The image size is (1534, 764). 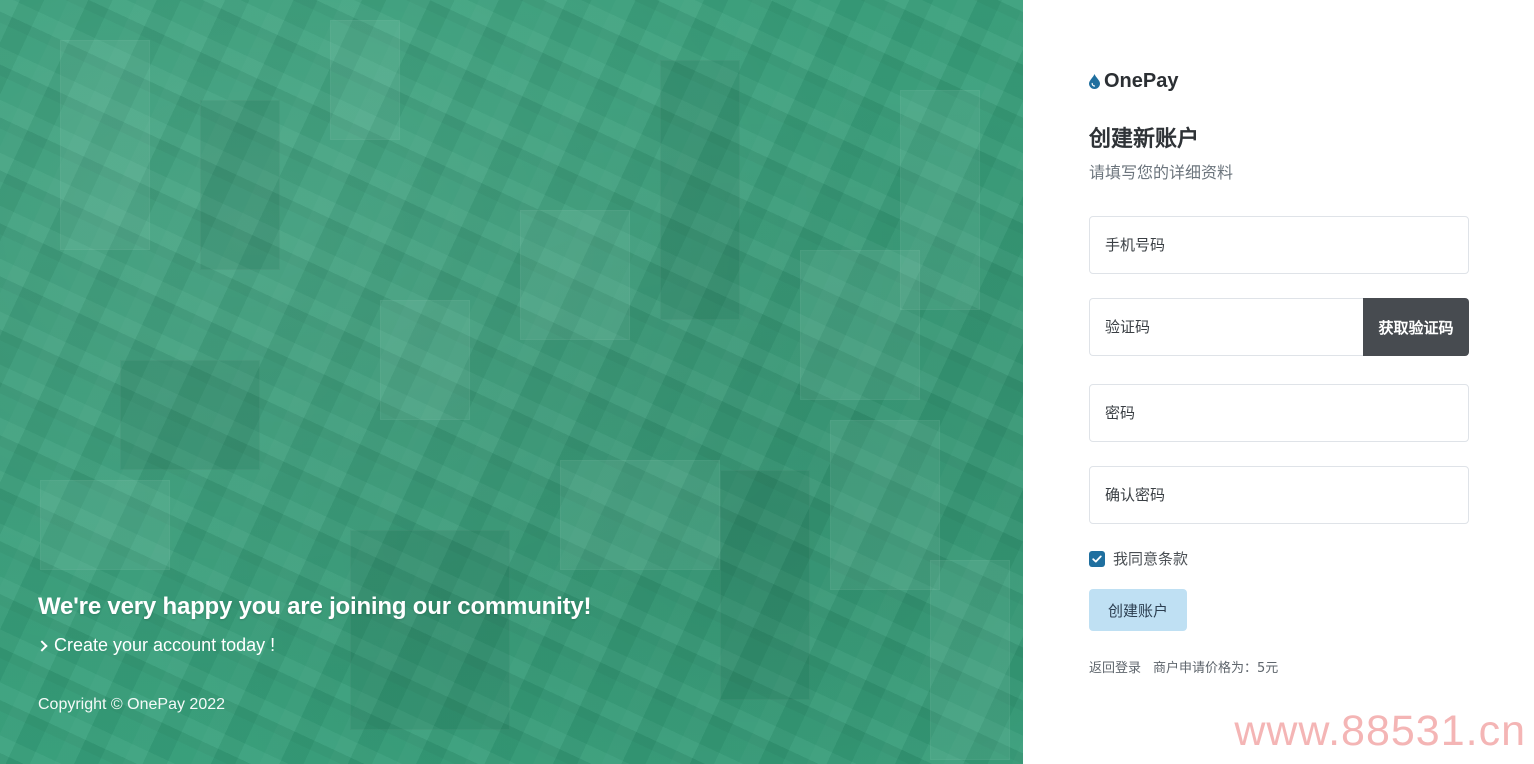 I want to click on terms-checkbox, so click(x=1097, y=558).